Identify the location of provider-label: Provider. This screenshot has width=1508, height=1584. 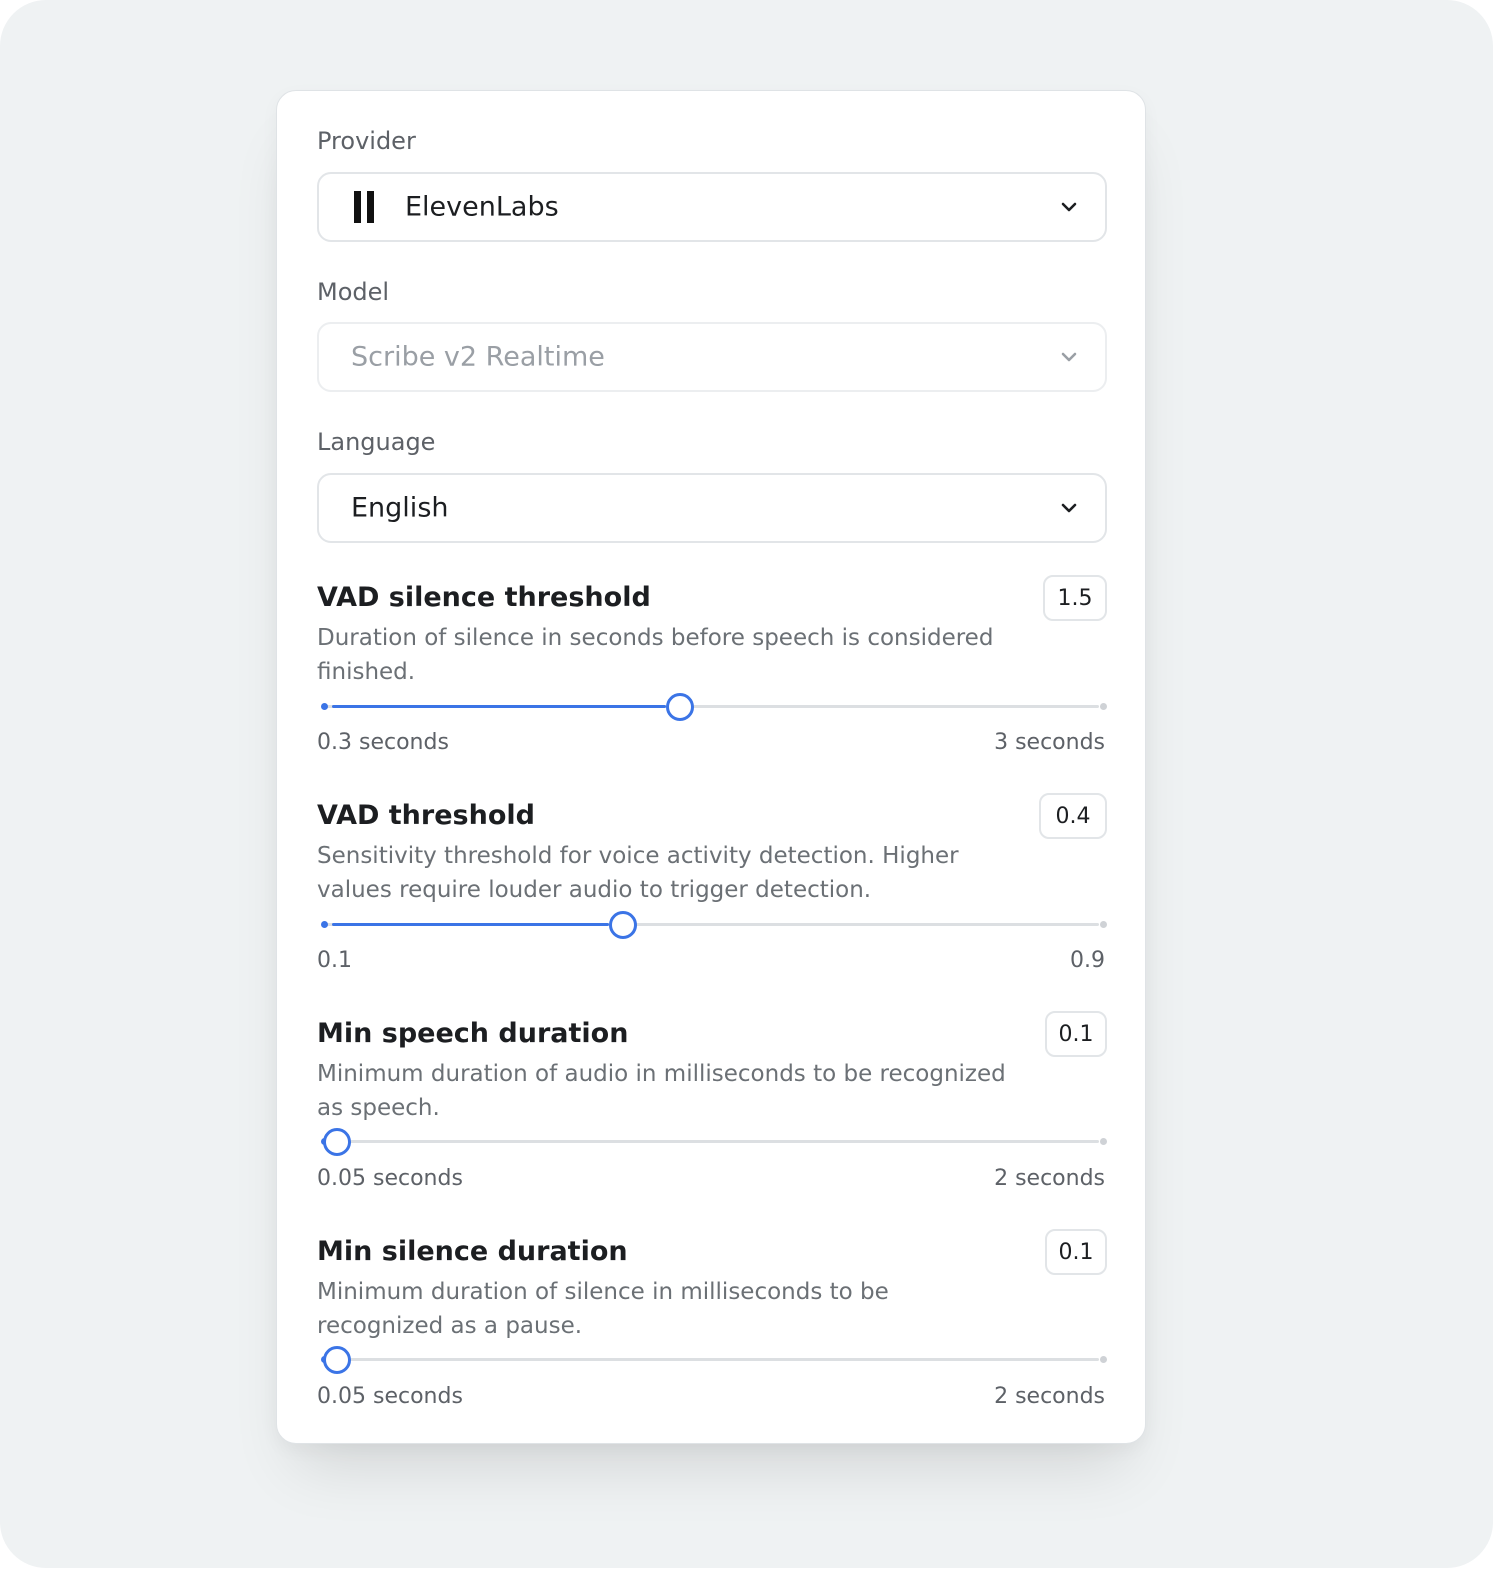
(366, 141).